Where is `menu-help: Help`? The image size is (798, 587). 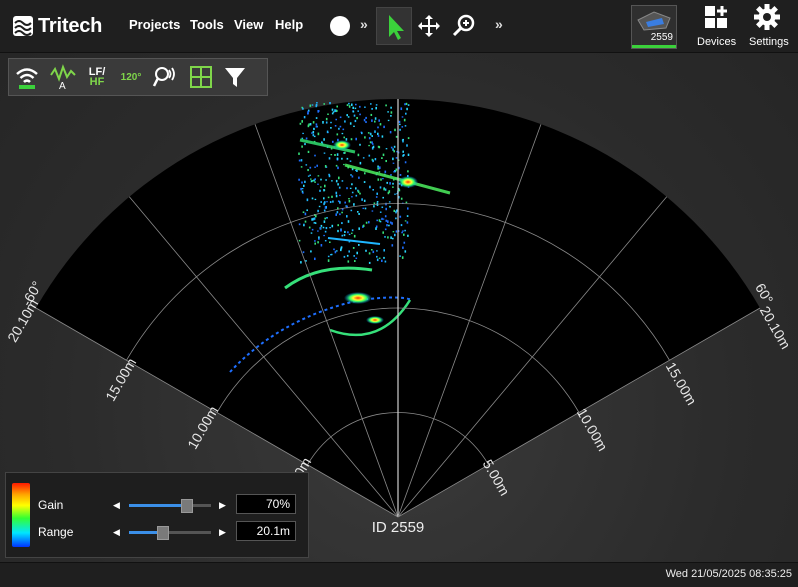
menu-help: Help is located at coordinates (289, 24).